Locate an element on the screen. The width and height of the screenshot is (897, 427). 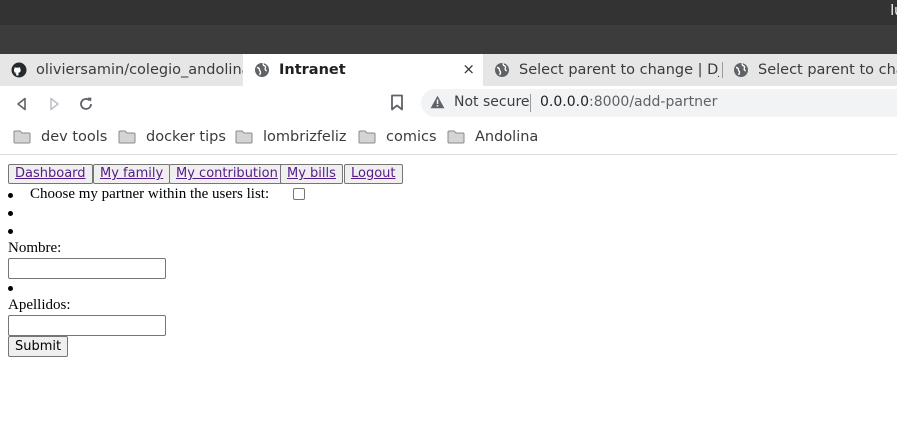
dashboard-button: Dashboard is located at coordinates (50, 174).